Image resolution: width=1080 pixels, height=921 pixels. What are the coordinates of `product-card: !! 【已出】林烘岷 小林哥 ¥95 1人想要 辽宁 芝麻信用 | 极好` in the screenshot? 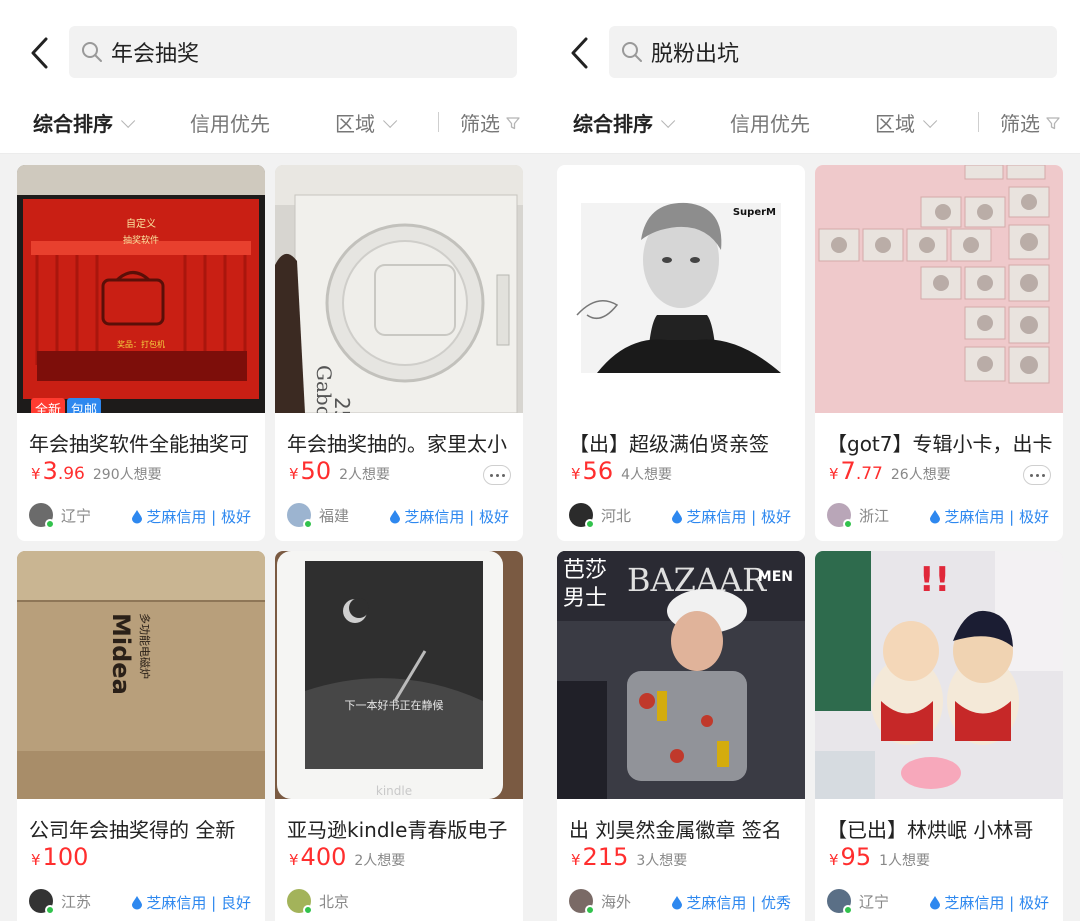 It's located at (939, 736).